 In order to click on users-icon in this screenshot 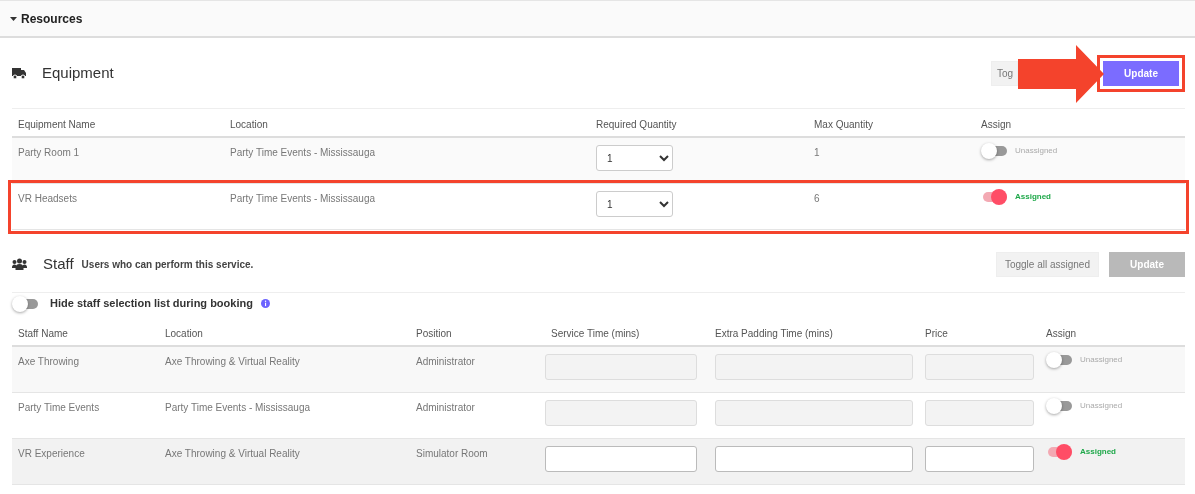, I will do `click(19, 264)`.